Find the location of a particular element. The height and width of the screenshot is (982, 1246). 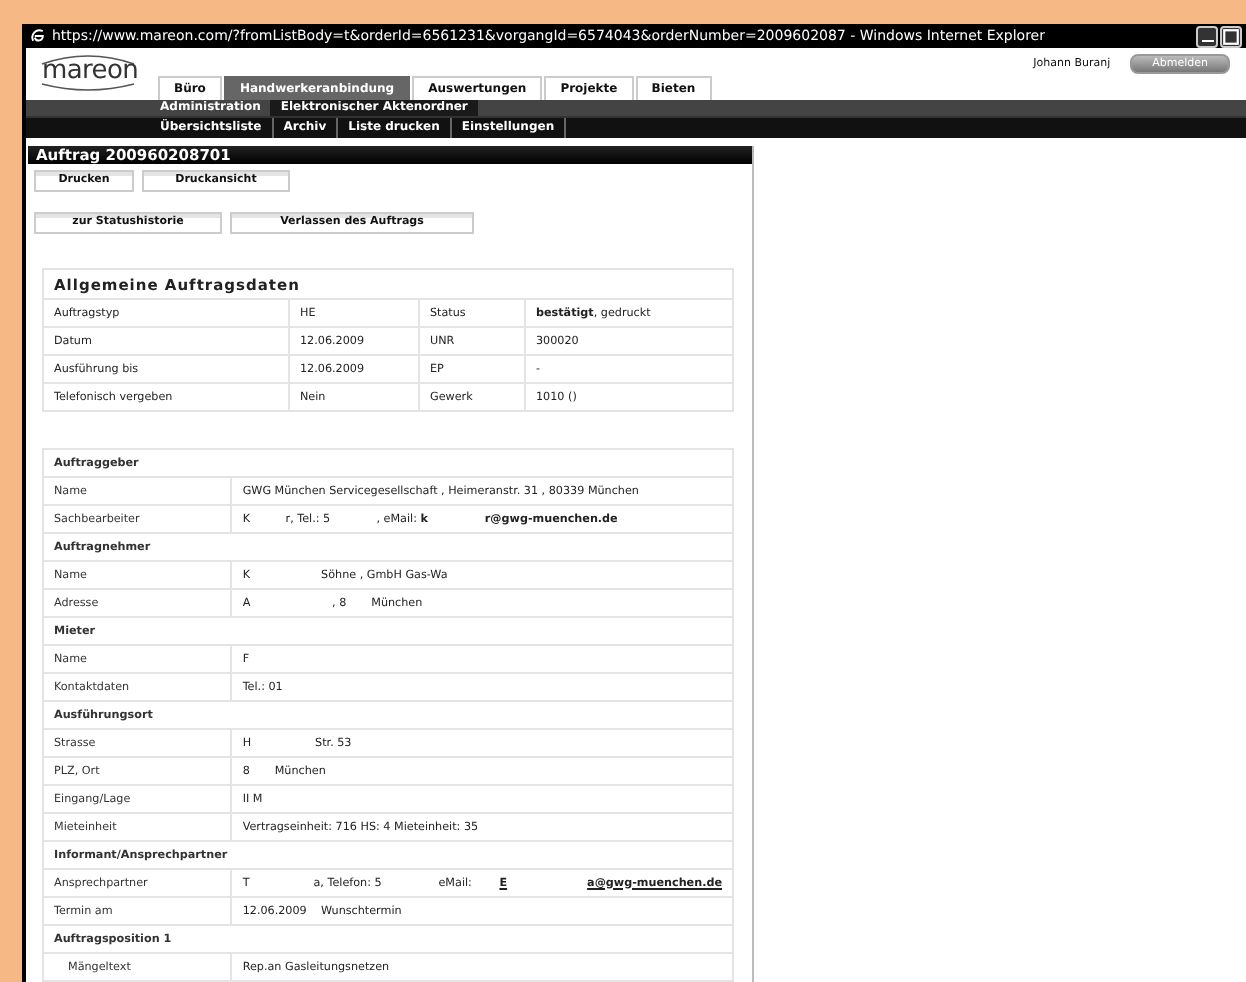

mareon-logo: mareon is located at coordinates (88, 72).